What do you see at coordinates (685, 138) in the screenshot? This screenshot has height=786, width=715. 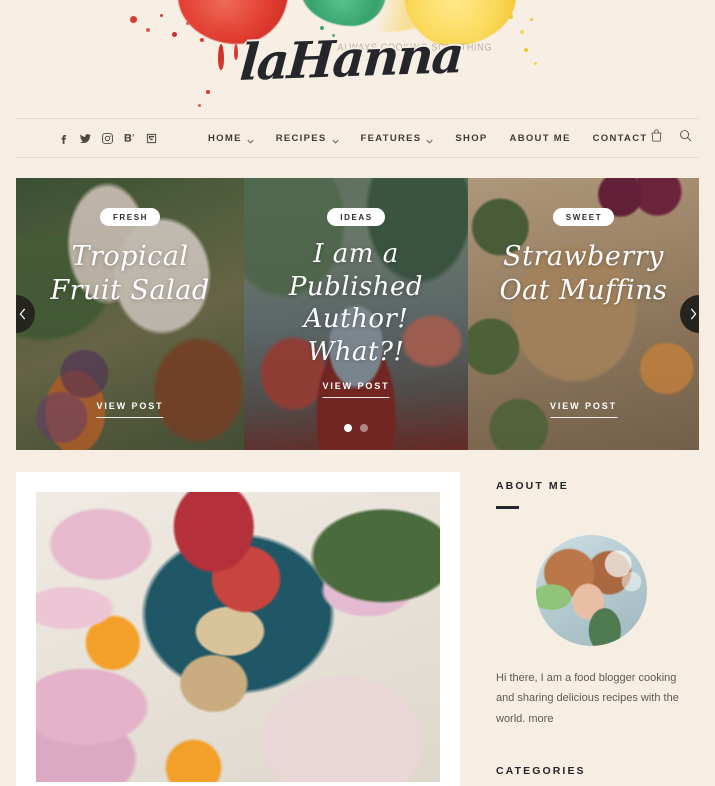 I see `search-icon` at bounding box center [685, 138].